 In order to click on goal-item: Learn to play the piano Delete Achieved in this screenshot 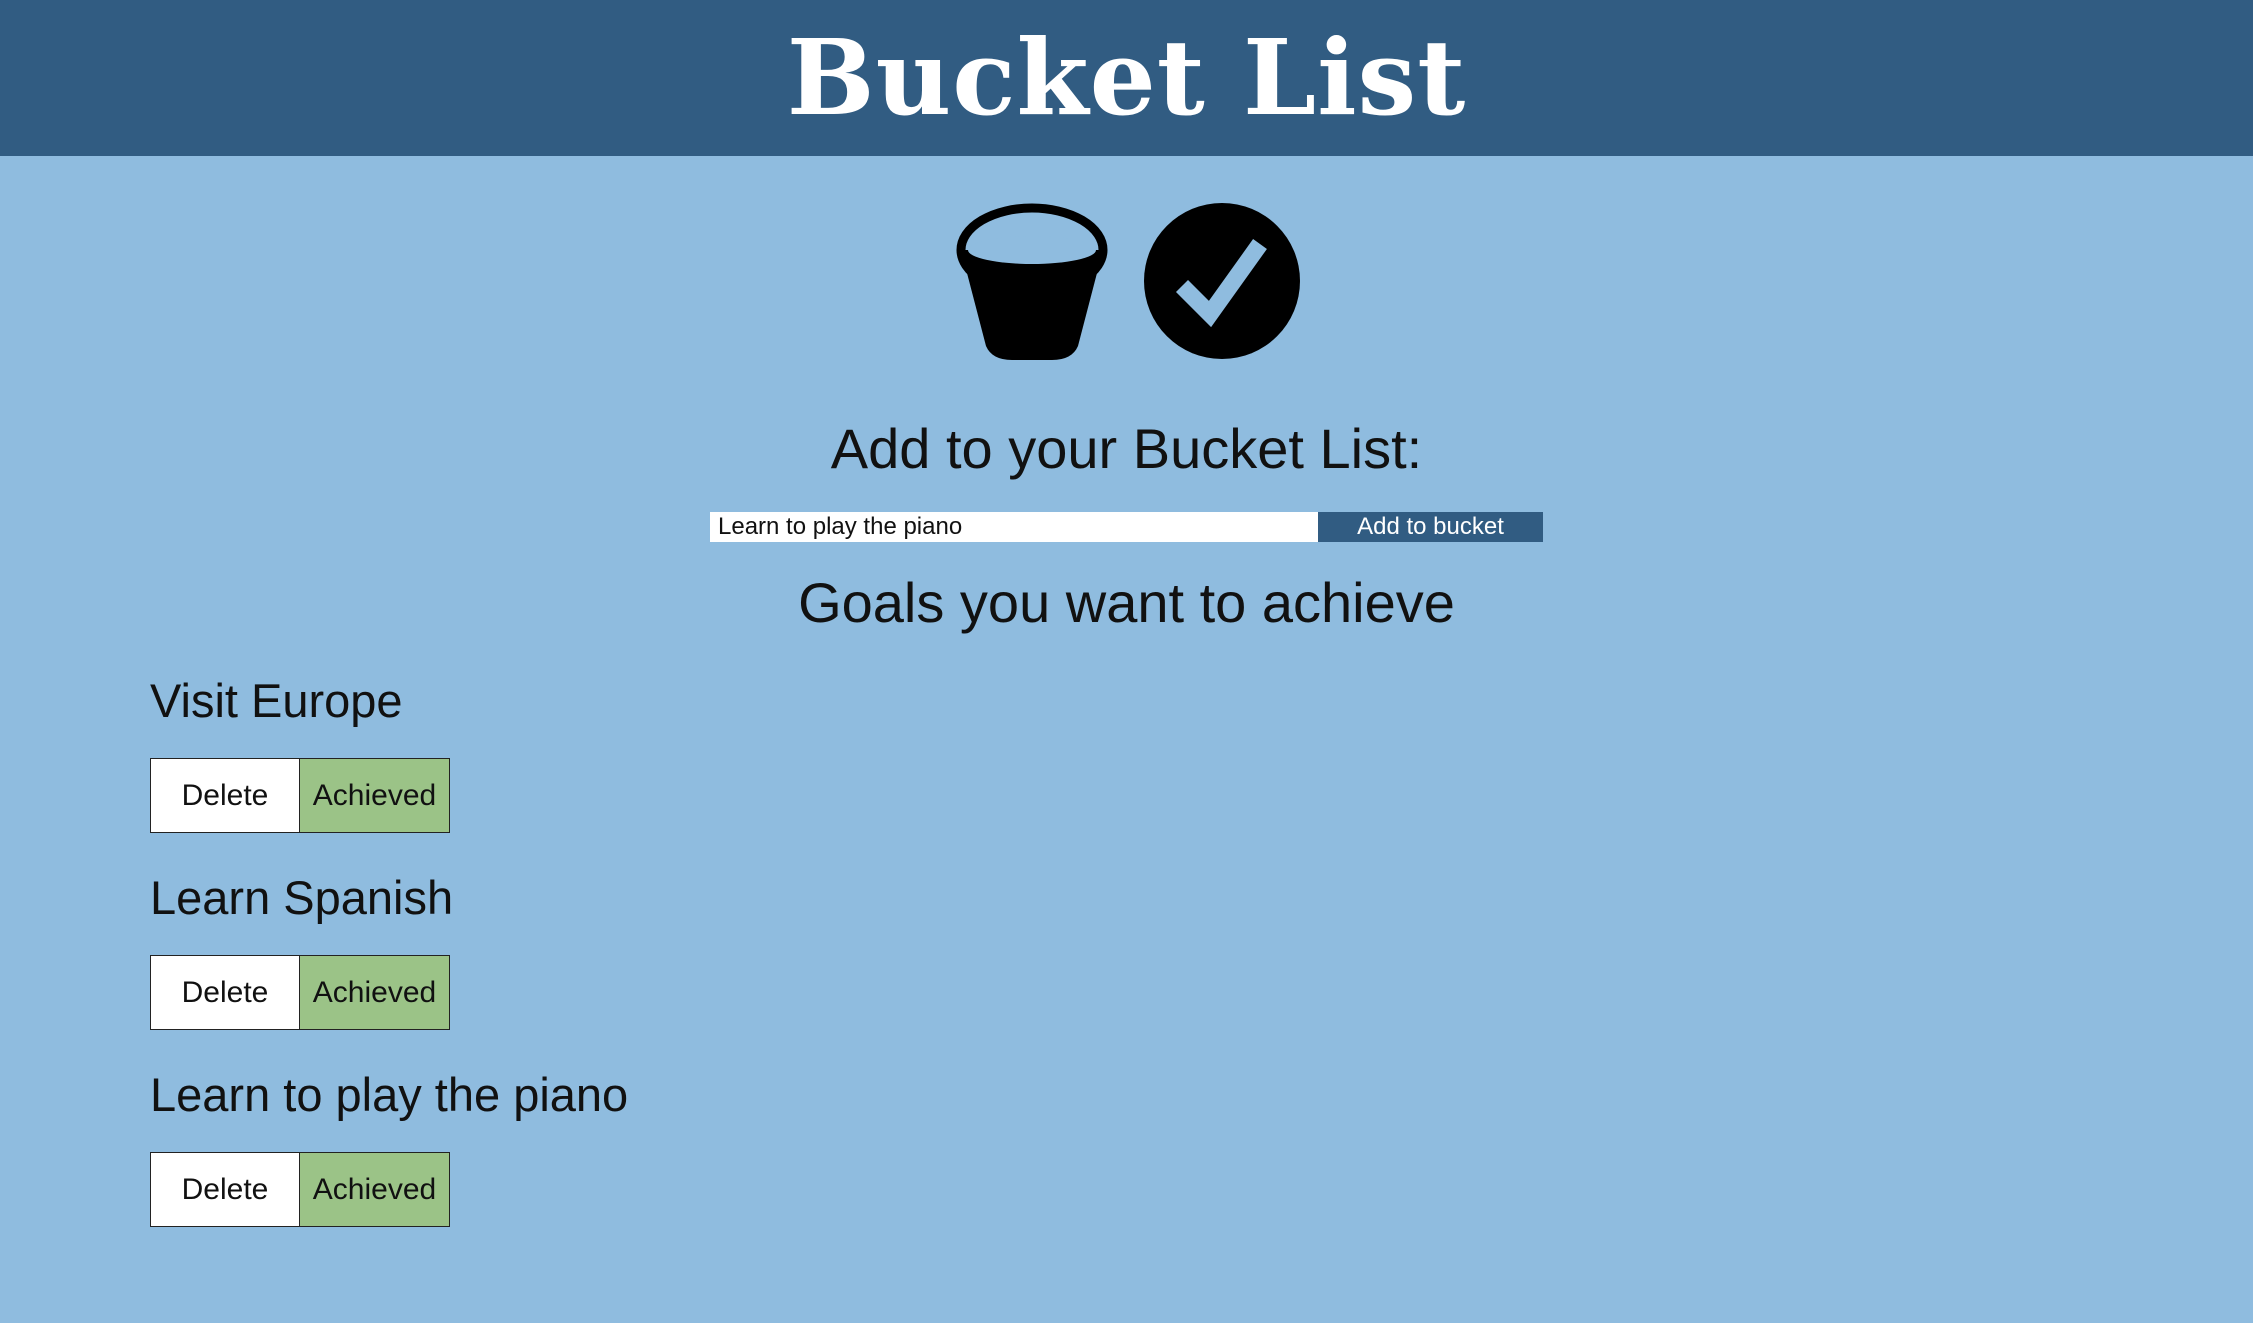, I will do `click(600, 1157)`.